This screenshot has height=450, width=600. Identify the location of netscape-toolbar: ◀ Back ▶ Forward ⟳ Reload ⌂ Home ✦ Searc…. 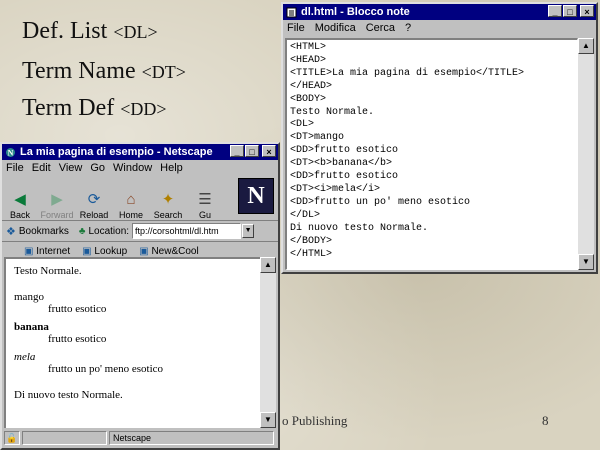
(140, 198).